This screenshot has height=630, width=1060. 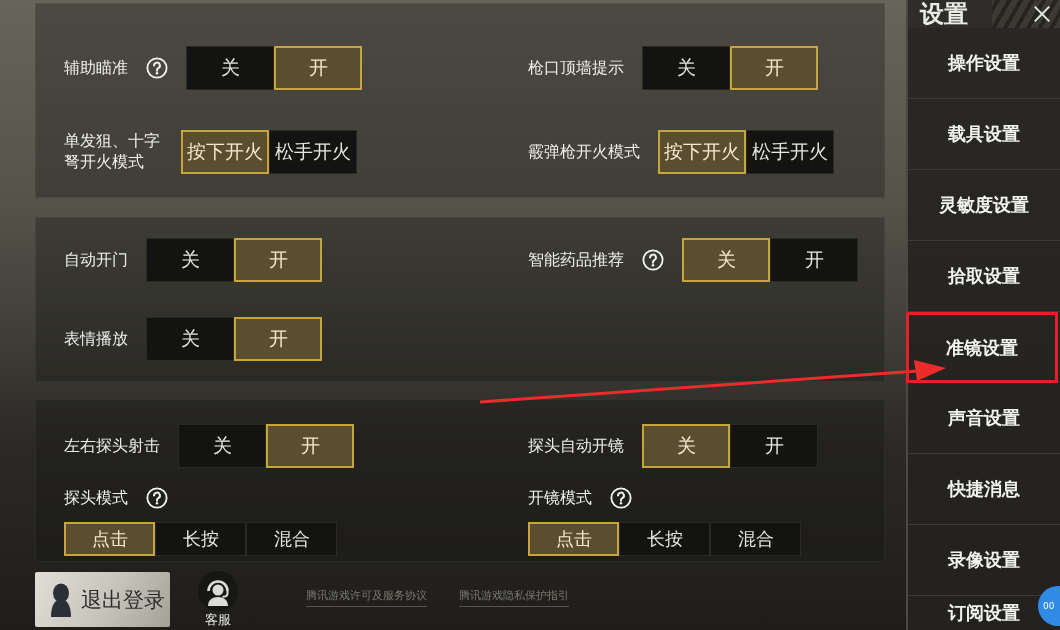 I want to click on person-silhouette-icon, so click(x=61, y=599).